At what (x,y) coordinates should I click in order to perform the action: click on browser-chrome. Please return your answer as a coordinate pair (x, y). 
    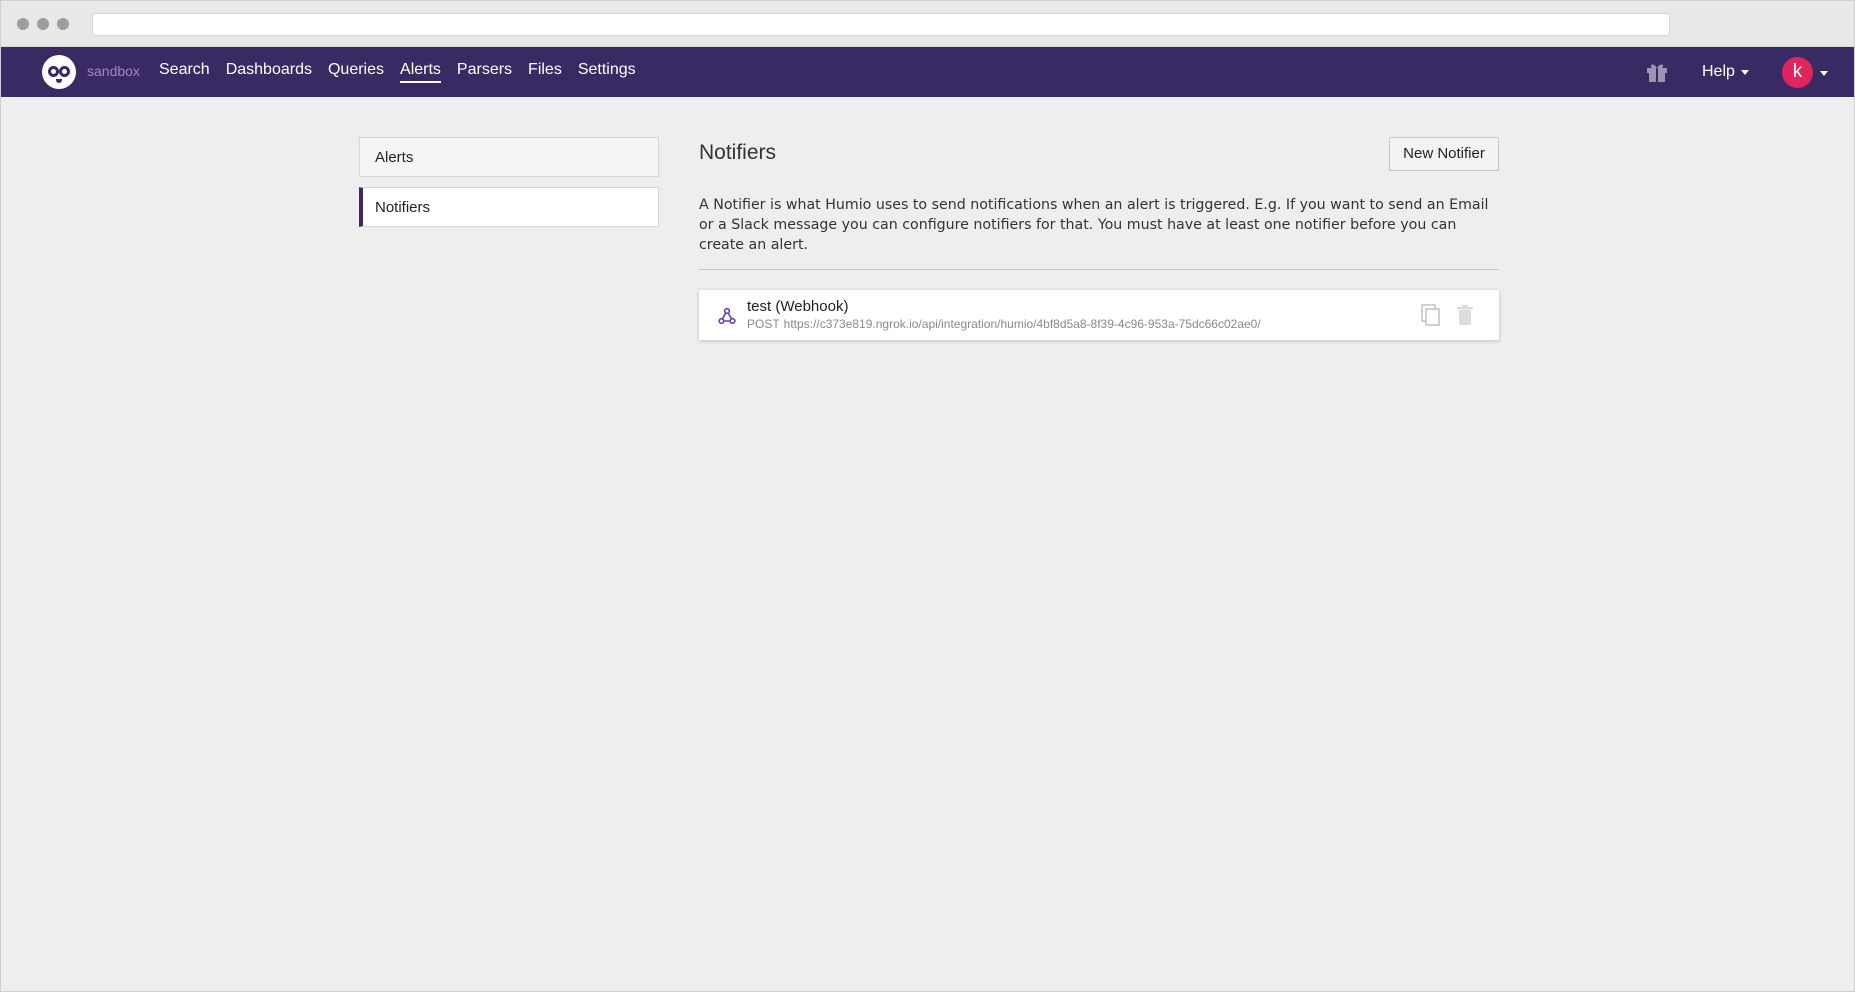
    Looking at the image, I should click on (927, 24).